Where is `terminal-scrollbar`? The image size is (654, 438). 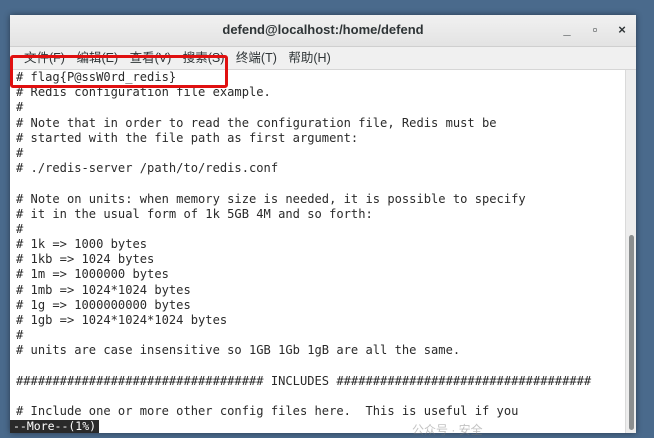
terminal-scrollbar is located at coordinates (630, 251).